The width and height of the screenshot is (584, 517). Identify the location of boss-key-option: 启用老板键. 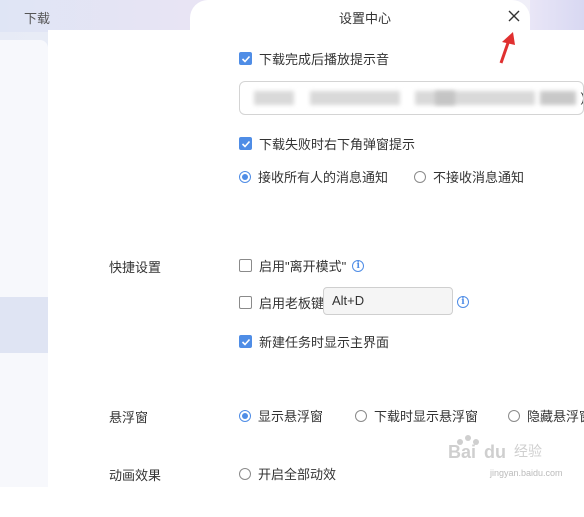
(281, 302).